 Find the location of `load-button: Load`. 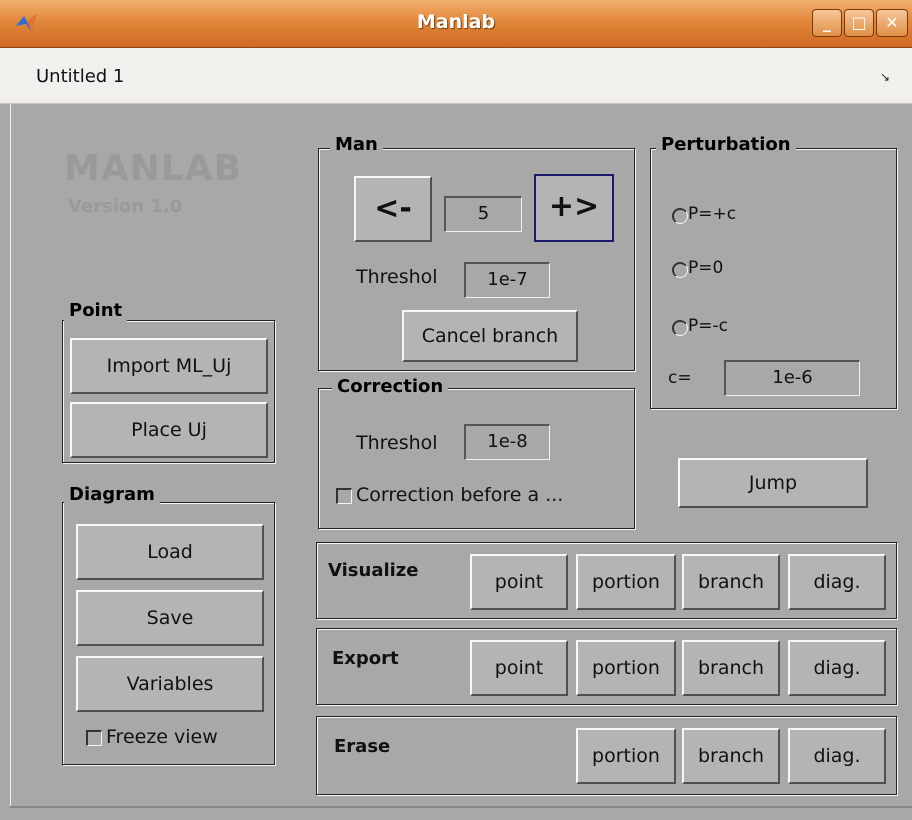

load-button: Load is located at coordinates (170, 552).